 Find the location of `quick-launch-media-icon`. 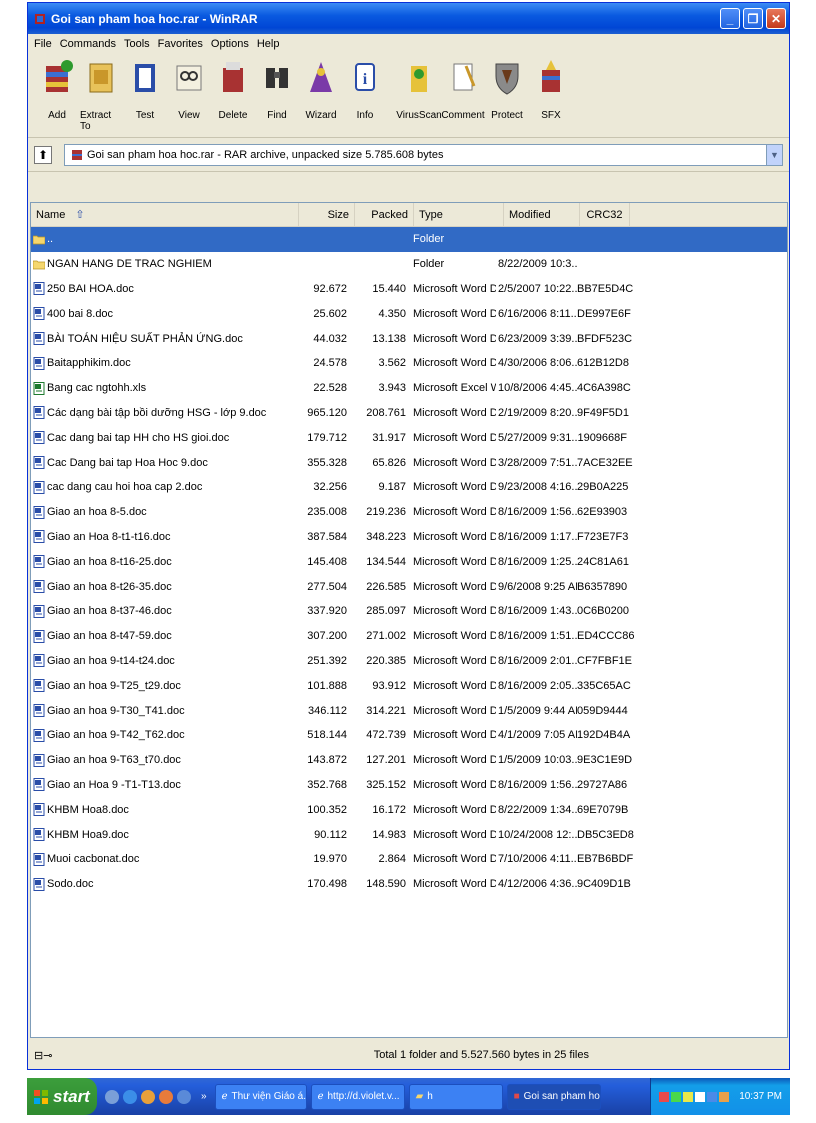

quick-launch-media-icon is located at coordinates (148, 1096).